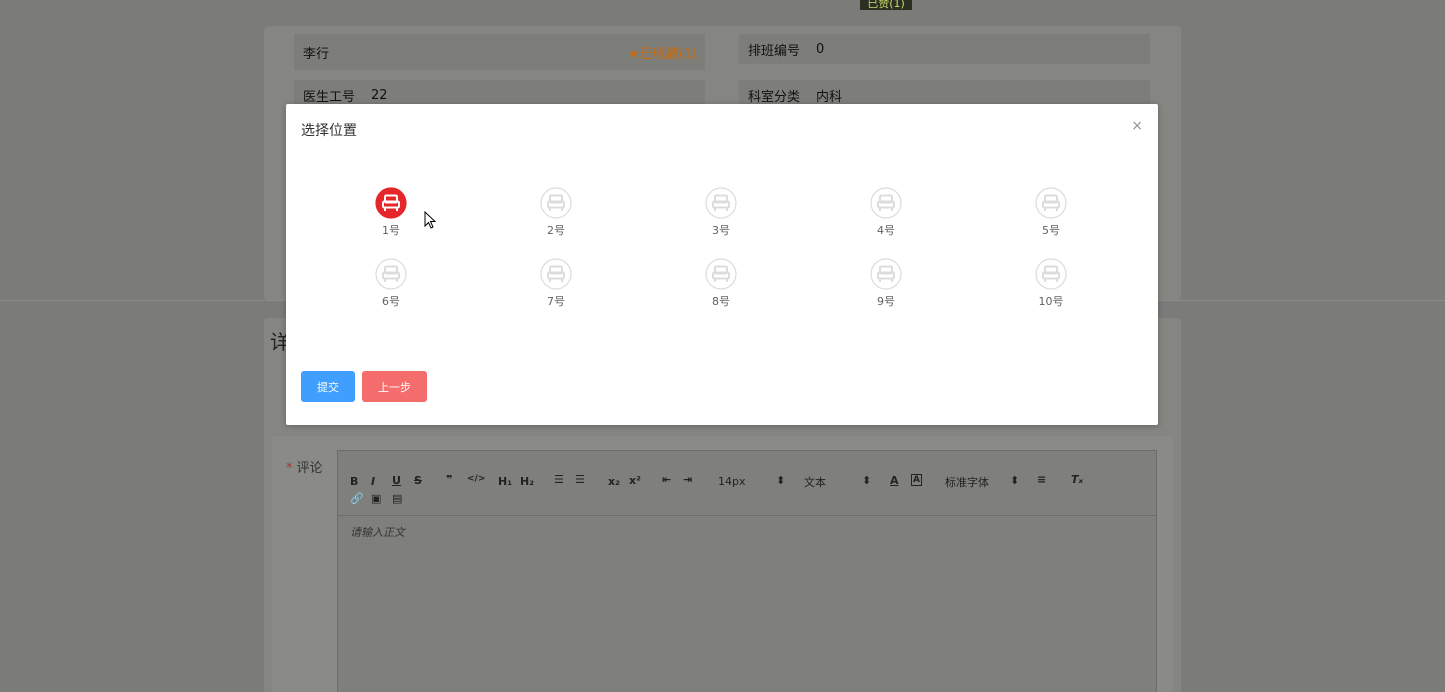 The height and width of the screenshot is (692, 1445). I want to click on seat-option: 7号, so click(556, 288).